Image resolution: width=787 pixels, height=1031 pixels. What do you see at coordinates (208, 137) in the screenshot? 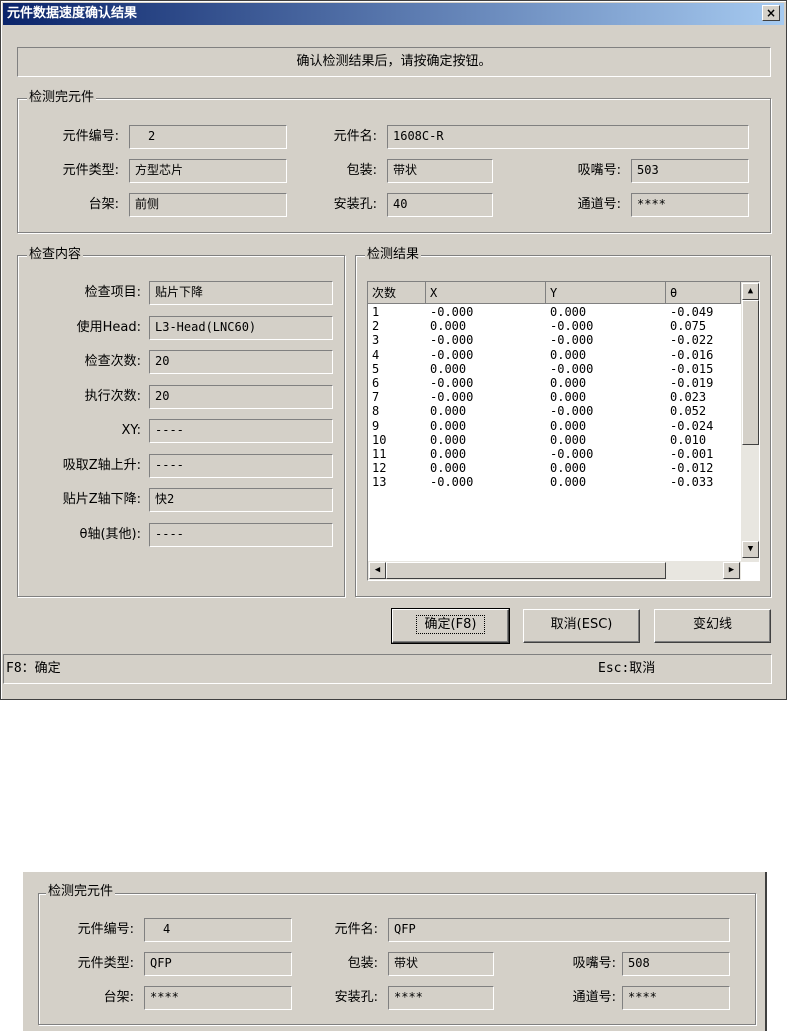
I see `part-no-field: 2` at bounding box center [208, 137].